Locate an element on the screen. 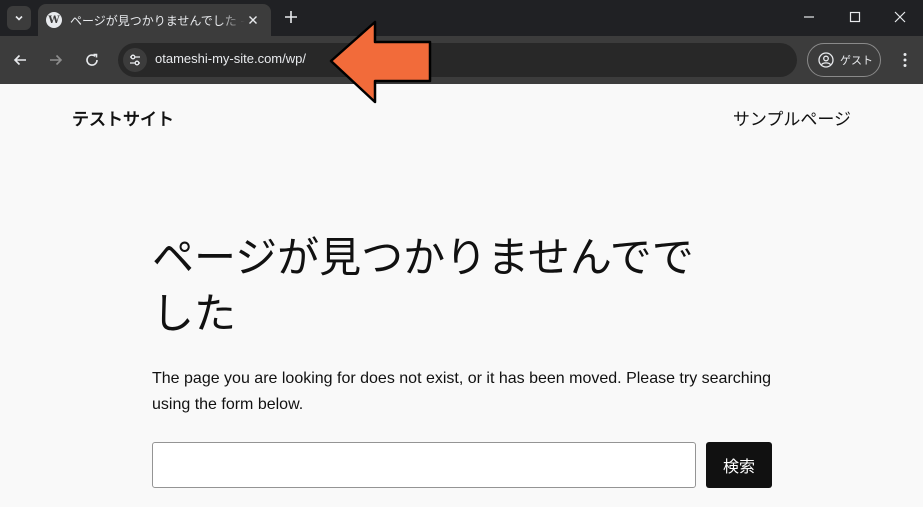  search-button: 検索 is located at coordinates (739, 465).